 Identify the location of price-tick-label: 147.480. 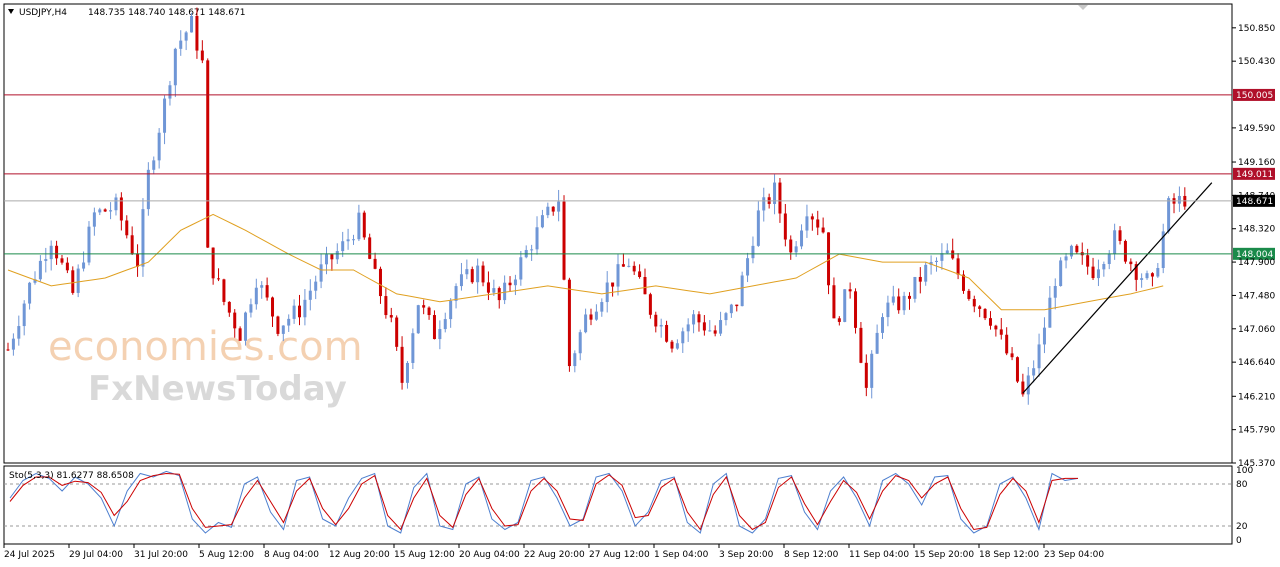
(1256, 296).